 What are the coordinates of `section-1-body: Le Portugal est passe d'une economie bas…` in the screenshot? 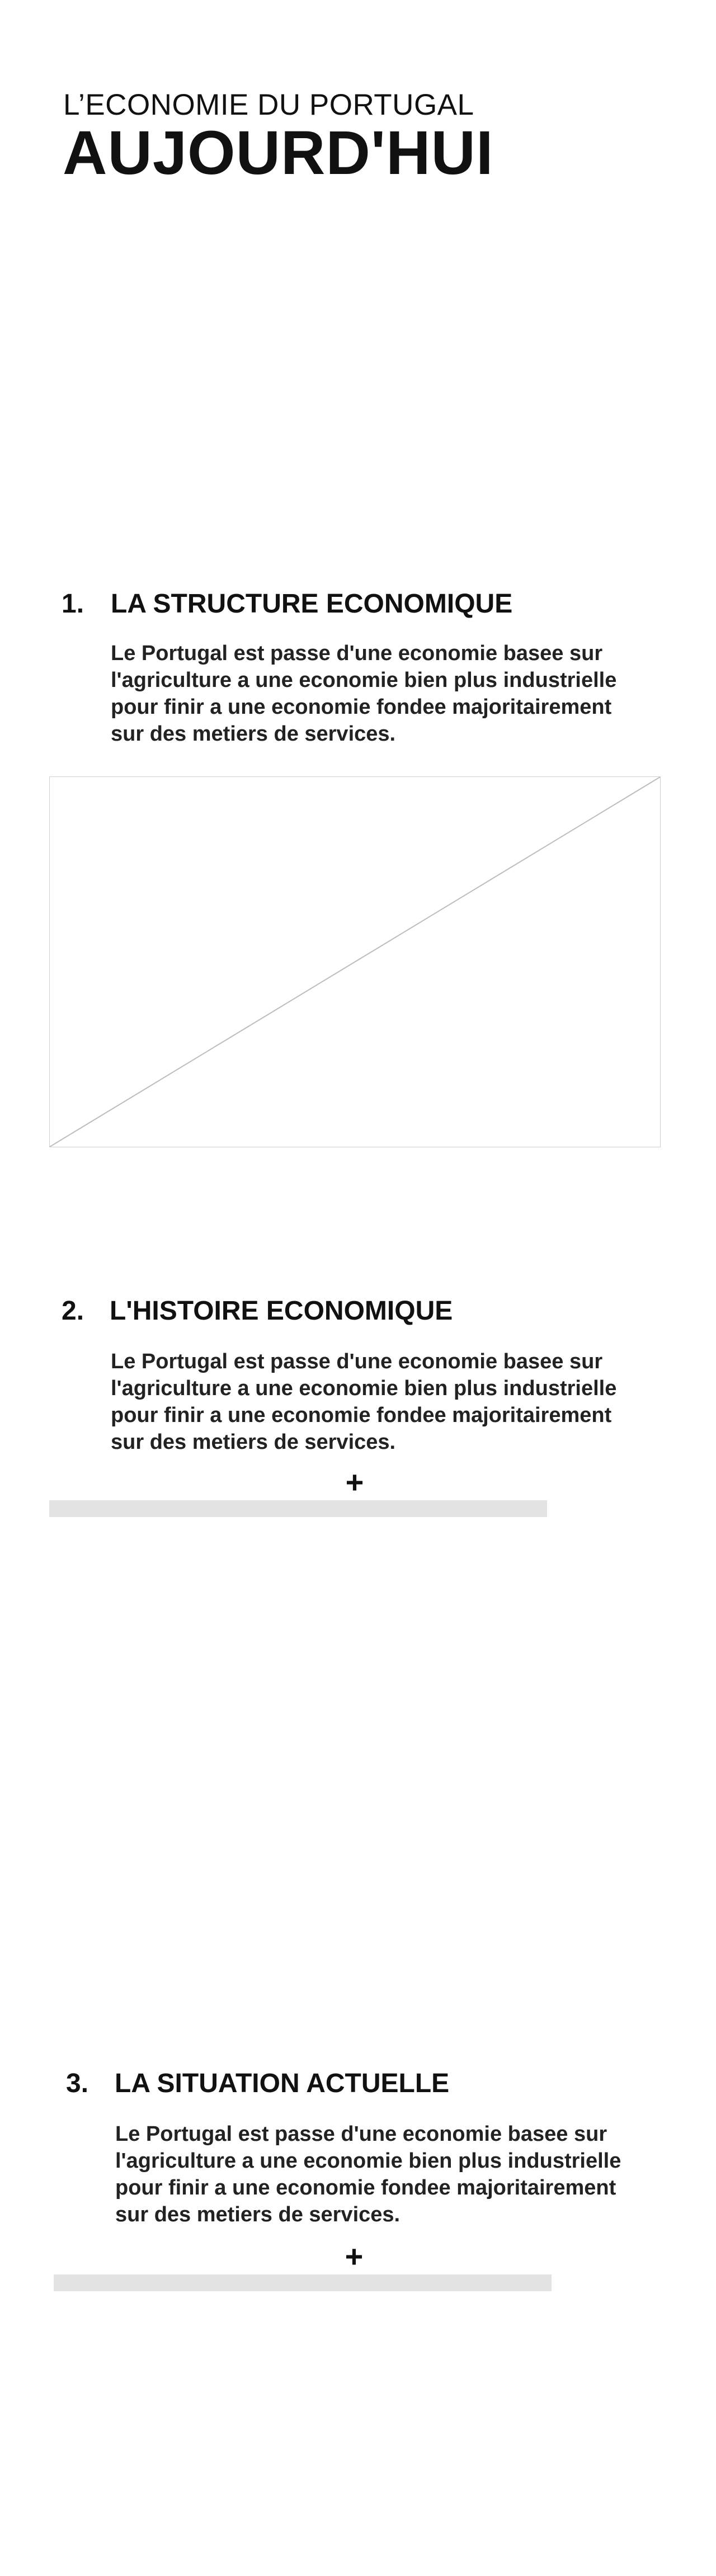 It's located at (364, 694).